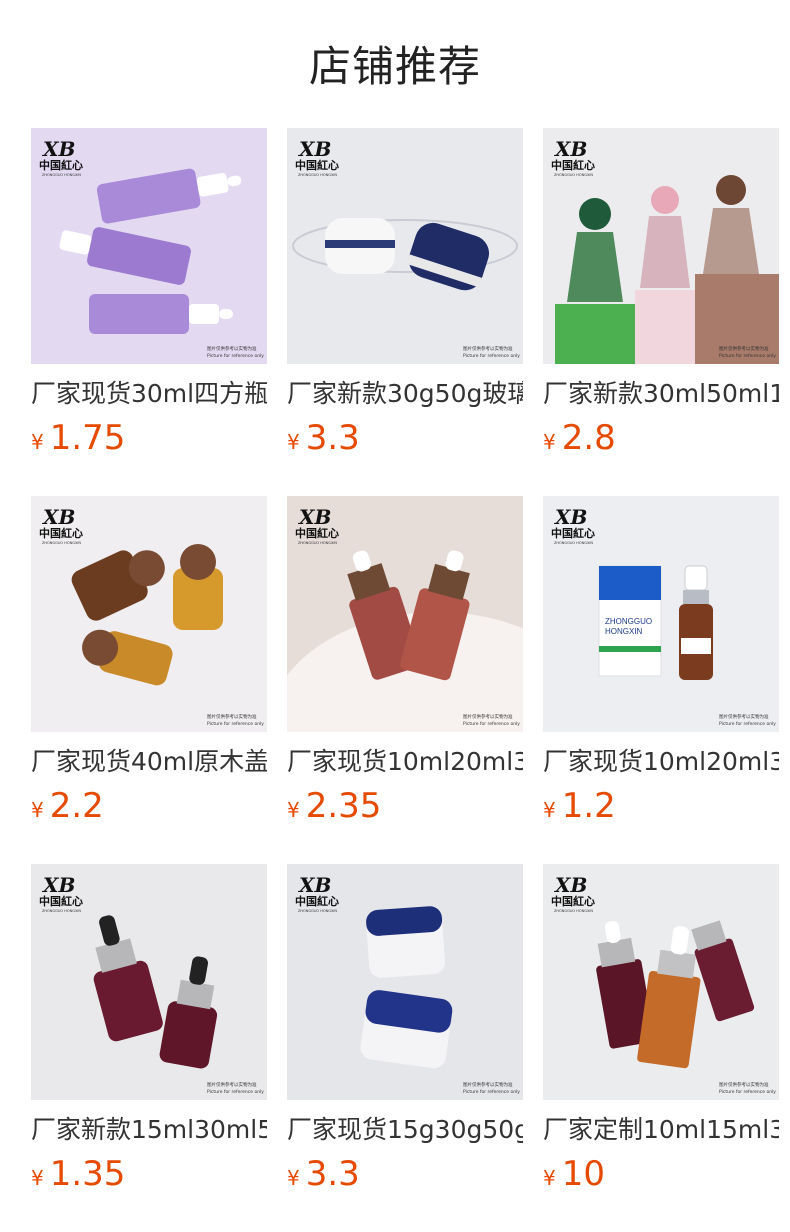 This screenshot has width=790, height=1232. Describe the element at coordinates (149, 762) in the screenshot. I see `product-name: 厂家现货40ml原木盖` at that location.